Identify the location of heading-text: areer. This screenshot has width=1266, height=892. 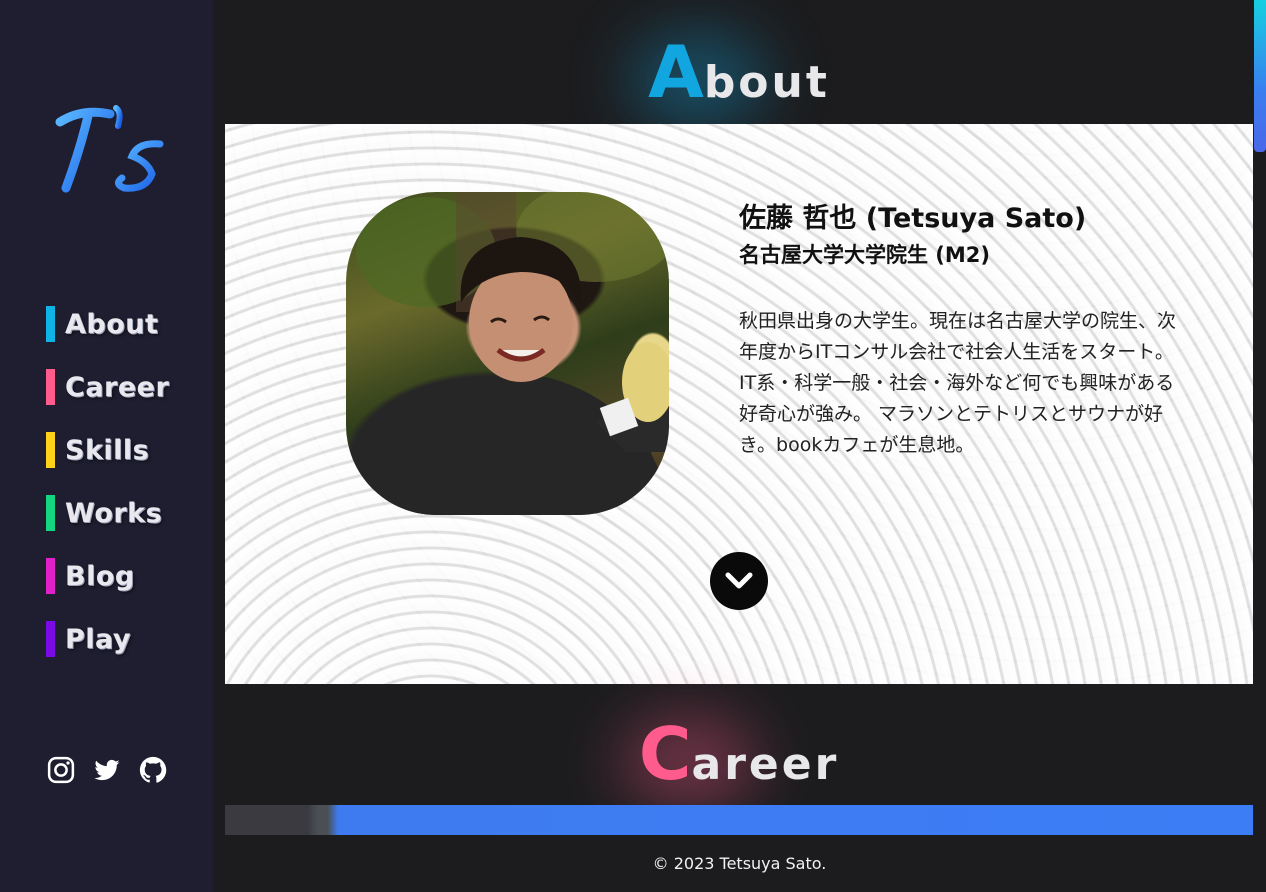
(765, 764).